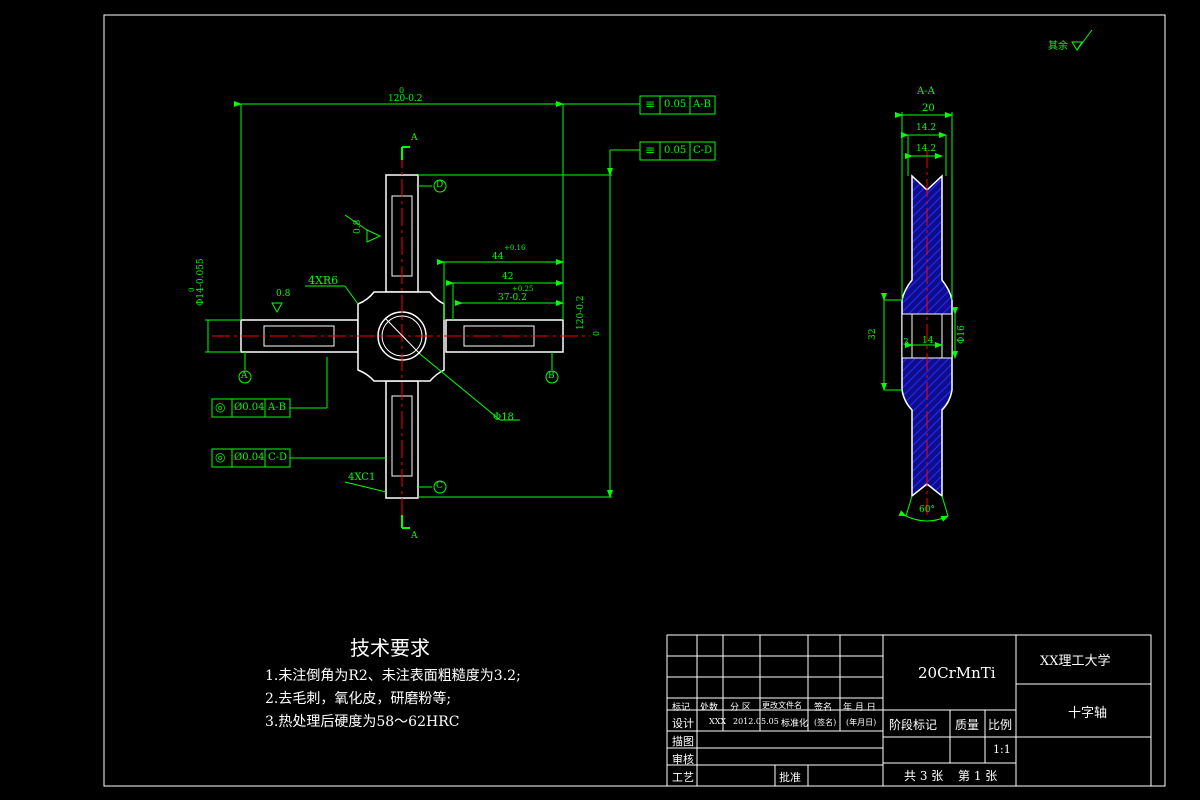  What do you see at coordinates (681, 708) in the screenshot?
I see `header-mark: 标记` at bounding box center [681, 708].